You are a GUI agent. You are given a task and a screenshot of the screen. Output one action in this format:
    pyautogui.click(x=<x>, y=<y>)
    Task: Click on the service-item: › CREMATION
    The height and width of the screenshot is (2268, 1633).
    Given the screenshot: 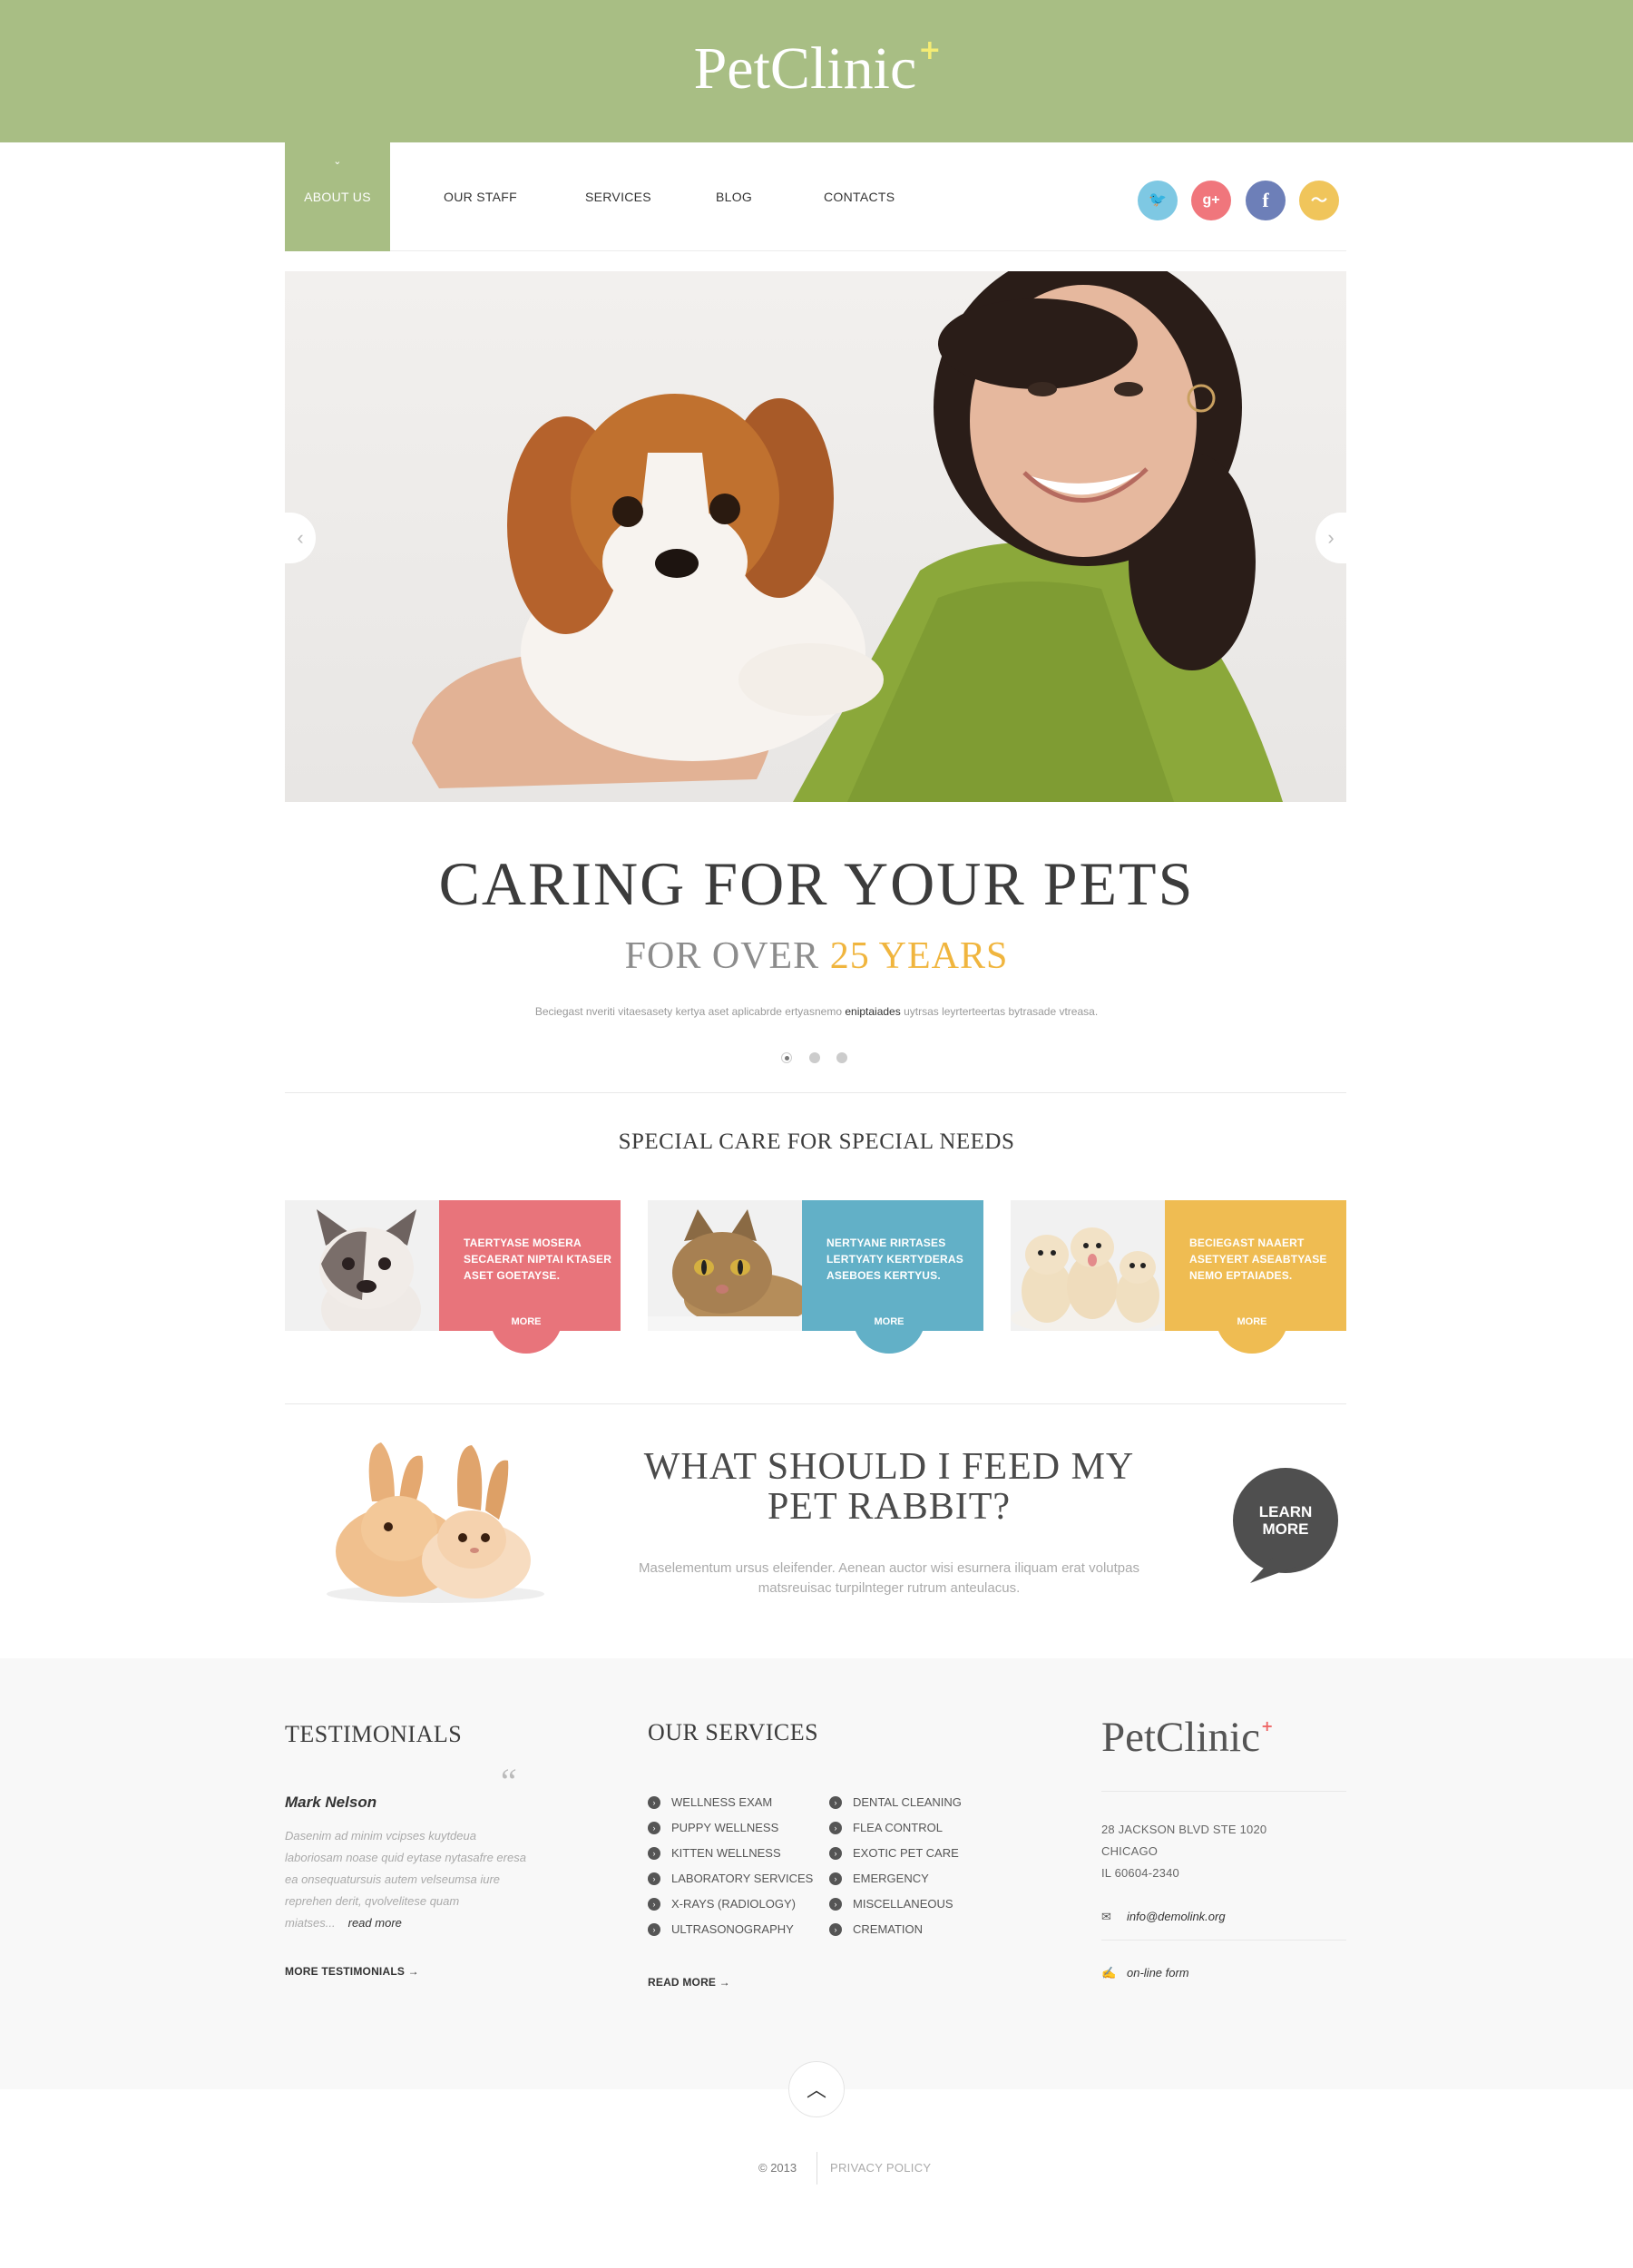 What is the action you would take?
    pyautogui.click(x=876, y=1930)
    